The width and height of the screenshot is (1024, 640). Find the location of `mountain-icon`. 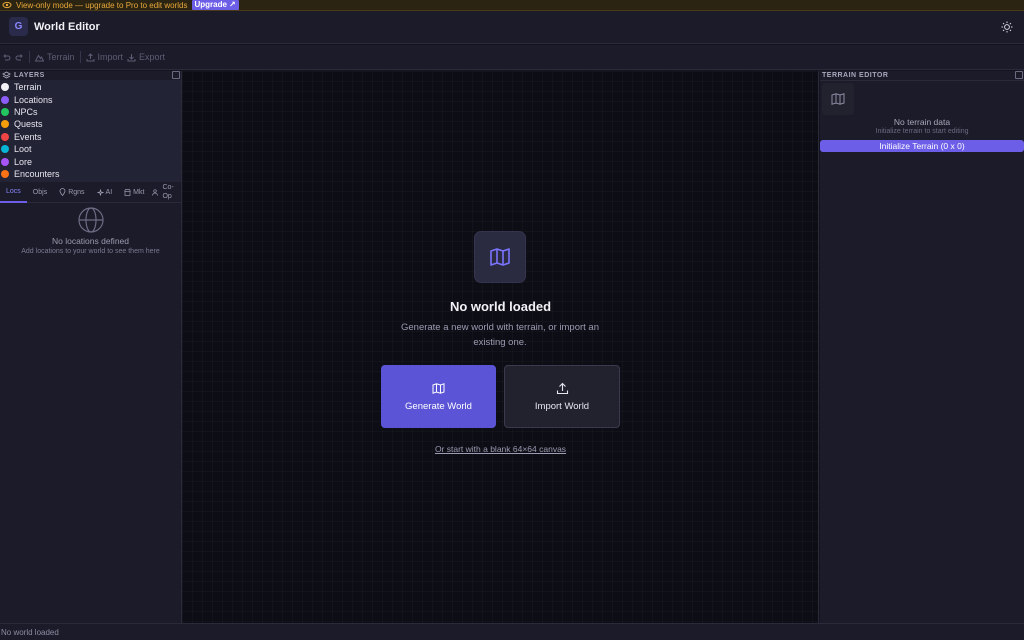

mountain-icon is located at coordinates (39, 57).